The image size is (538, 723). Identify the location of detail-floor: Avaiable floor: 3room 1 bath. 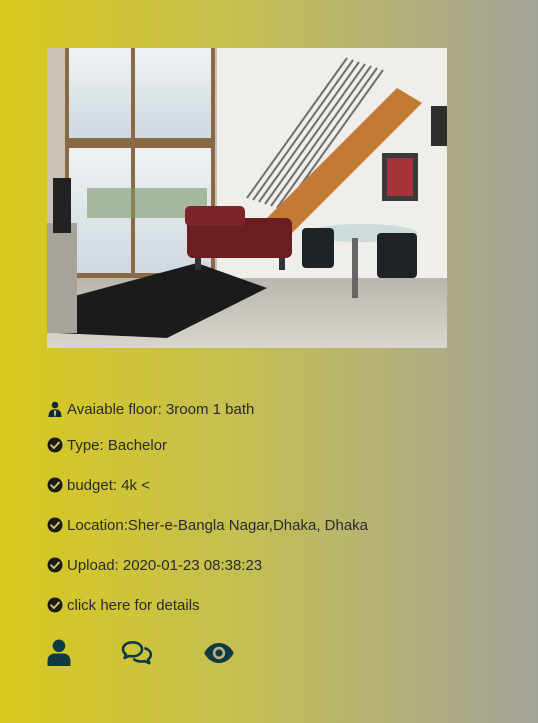
(247, 409).